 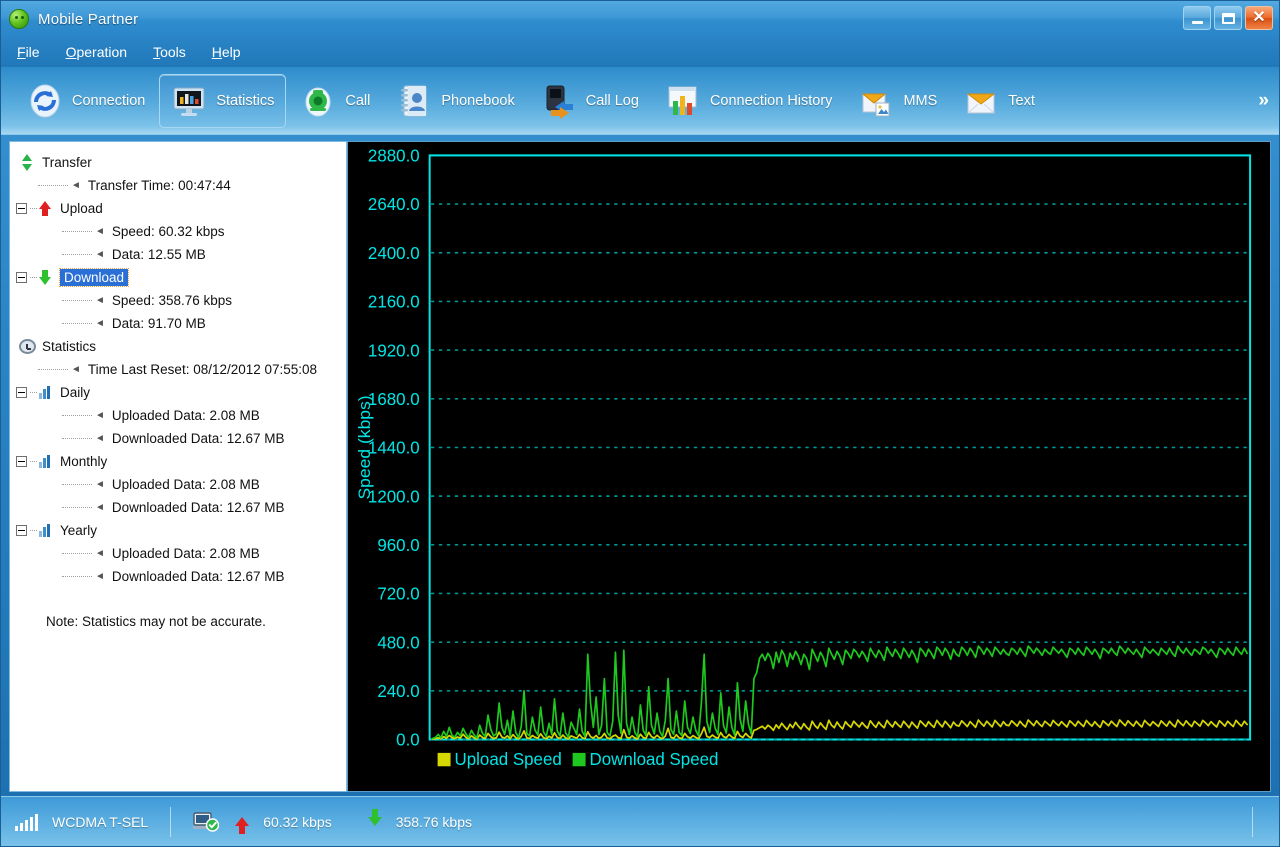 What do you see at coordinates (318, 101) in the screenshot?
I see `call-phone-icon` at bounding box center [318, 101].